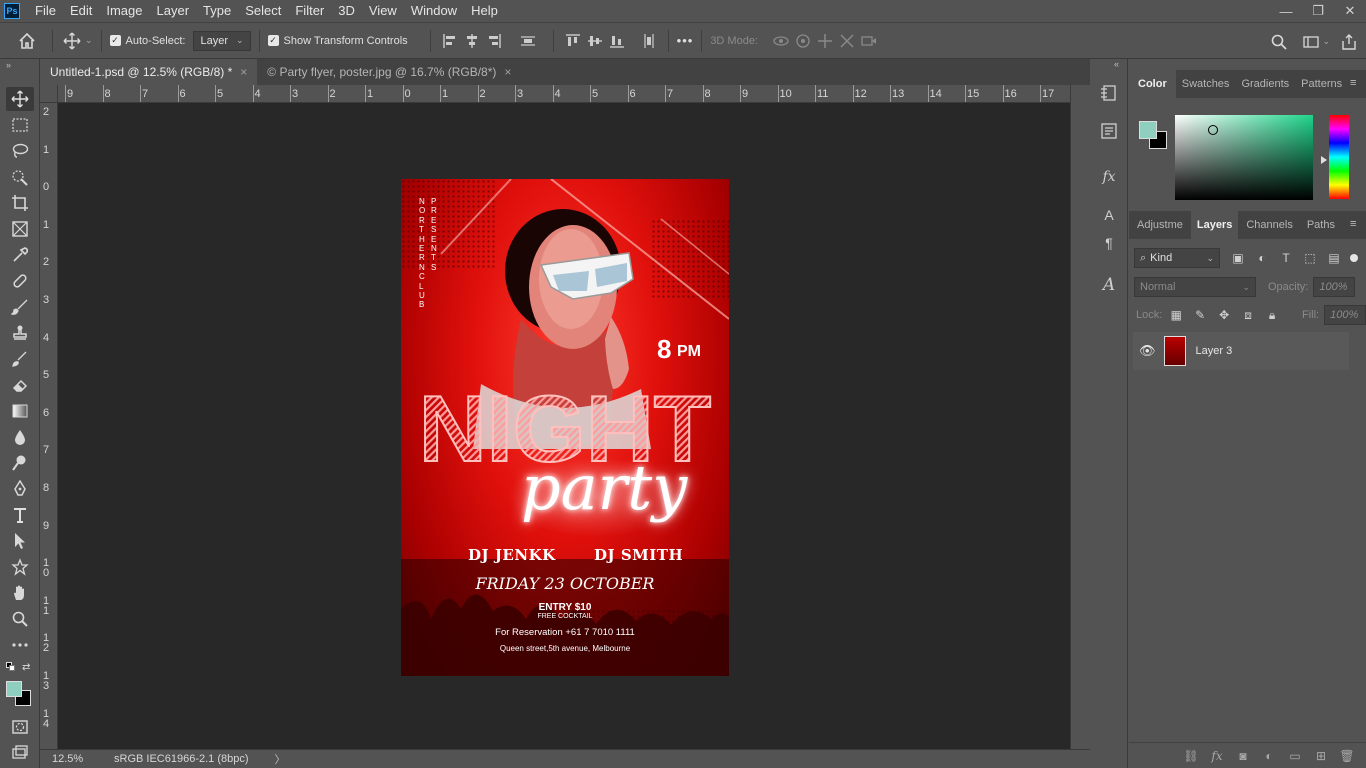  I want to click on delete-layer-icon: 🗑︎, so click(1347, 756).